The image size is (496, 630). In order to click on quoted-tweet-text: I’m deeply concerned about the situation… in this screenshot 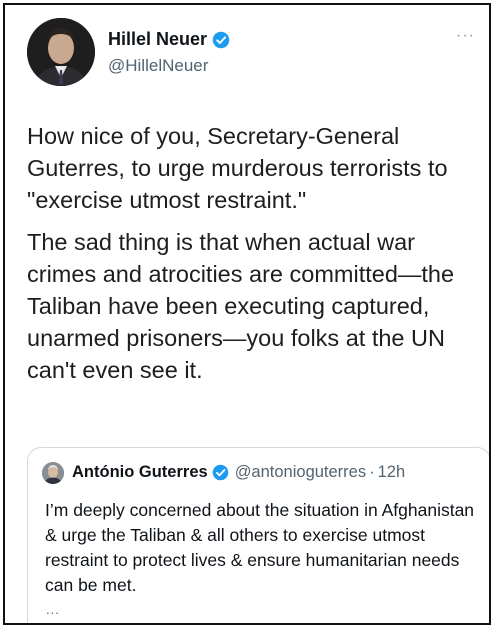, I will do `click(260, 547)`.